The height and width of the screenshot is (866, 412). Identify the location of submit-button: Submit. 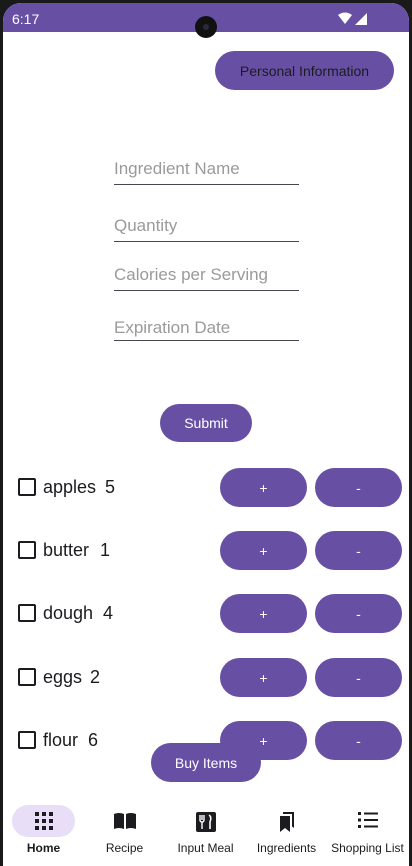
(206, 423).